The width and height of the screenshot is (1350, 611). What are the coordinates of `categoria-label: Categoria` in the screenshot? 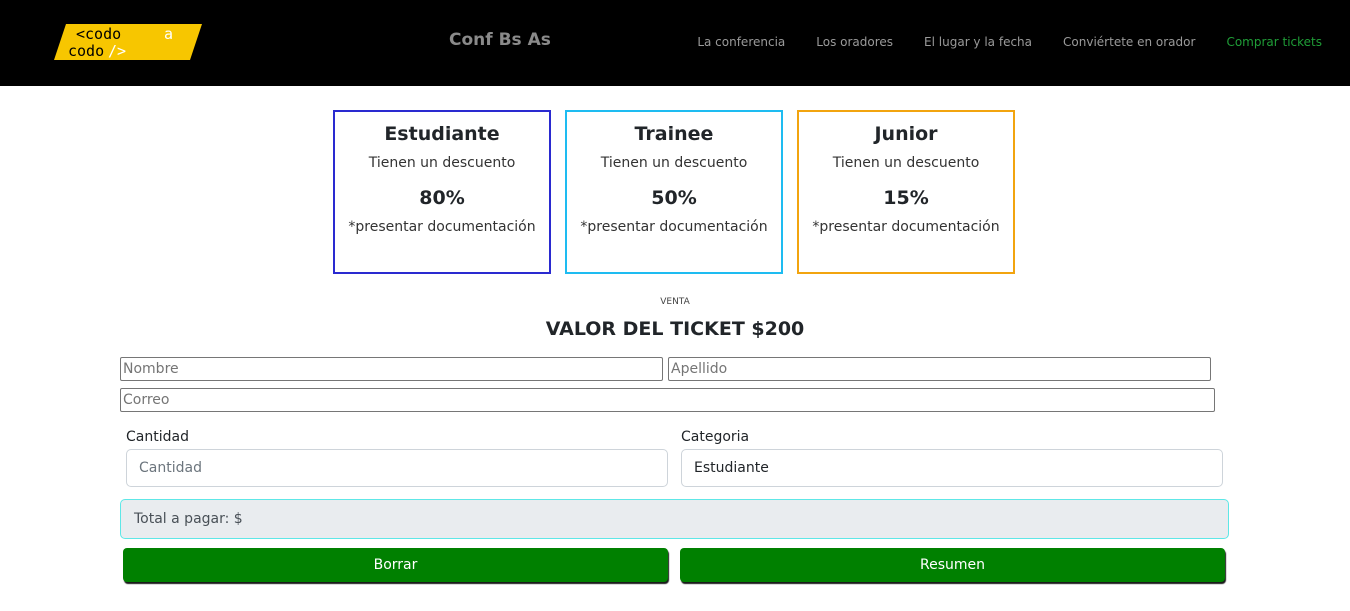 It's located at (715, 437).